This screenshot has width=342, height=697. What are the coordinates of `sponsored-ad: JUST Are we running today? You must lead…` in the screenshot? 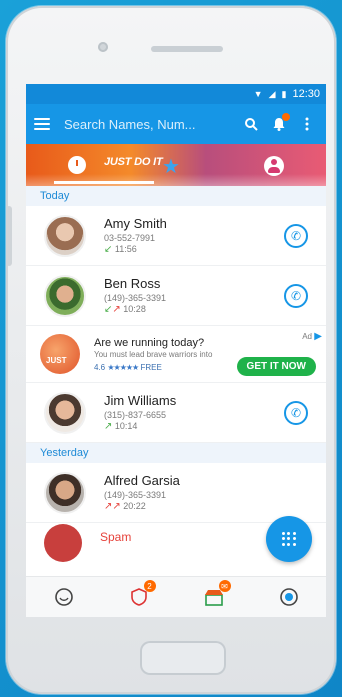 It's located at (176, 354).